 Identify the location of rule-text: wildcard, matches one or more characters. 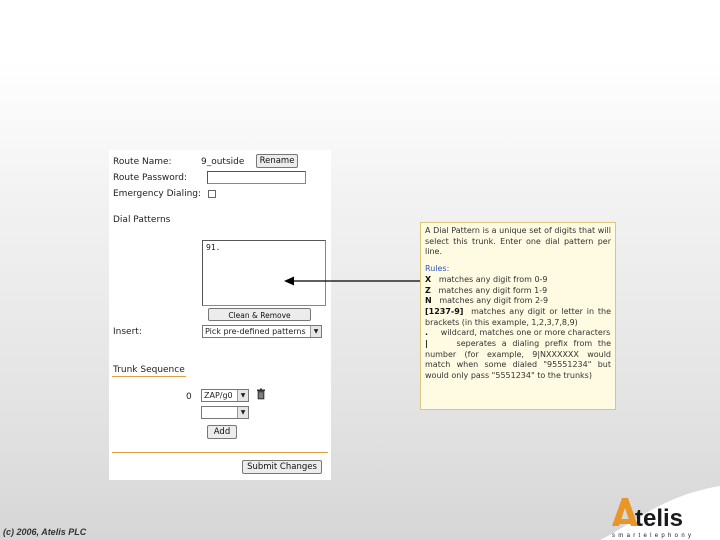
(525, 333).